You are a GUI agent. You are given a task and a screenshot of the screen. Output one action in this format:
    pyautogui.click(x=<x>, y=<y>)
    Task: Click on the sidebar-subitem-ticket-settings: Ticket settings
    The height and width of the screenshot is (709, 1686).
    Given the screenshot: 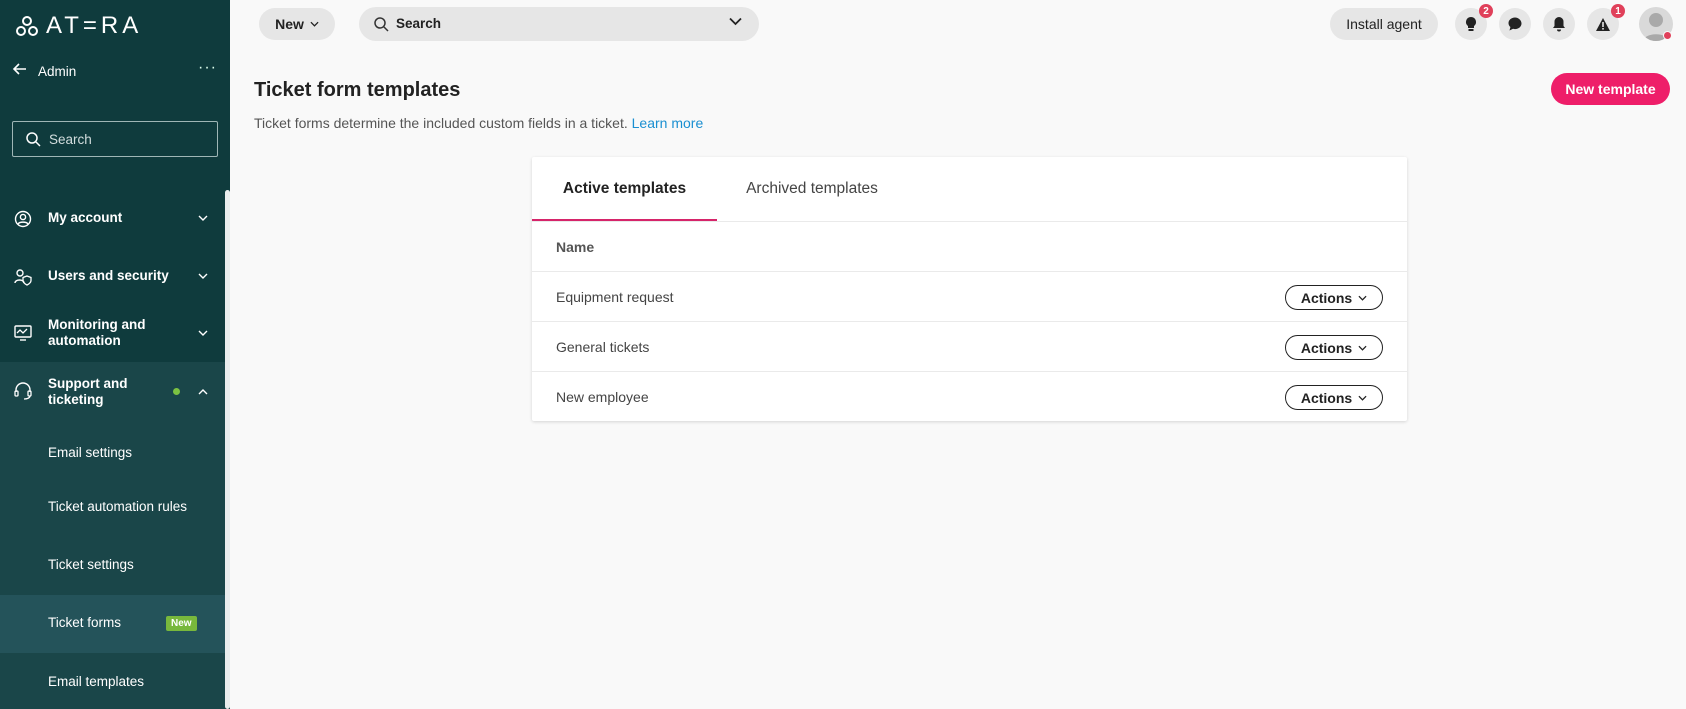 What is the action you would take?
    pyautogui.click(x=112, y=561)
    